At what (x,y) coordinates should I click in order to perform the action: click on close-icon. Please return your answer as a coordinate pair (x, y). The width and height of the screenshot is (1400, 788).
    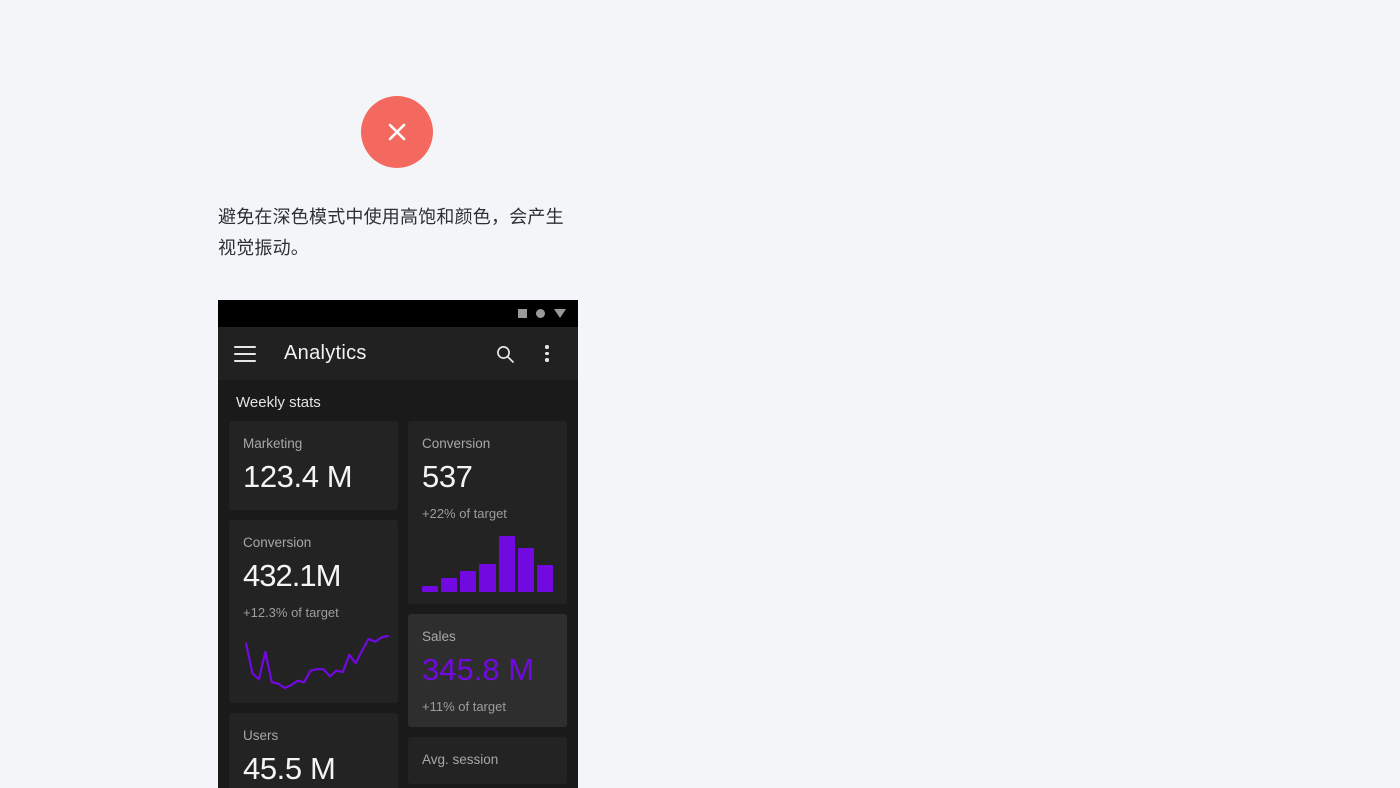
    Looking at the image, I should click on (397, 132).